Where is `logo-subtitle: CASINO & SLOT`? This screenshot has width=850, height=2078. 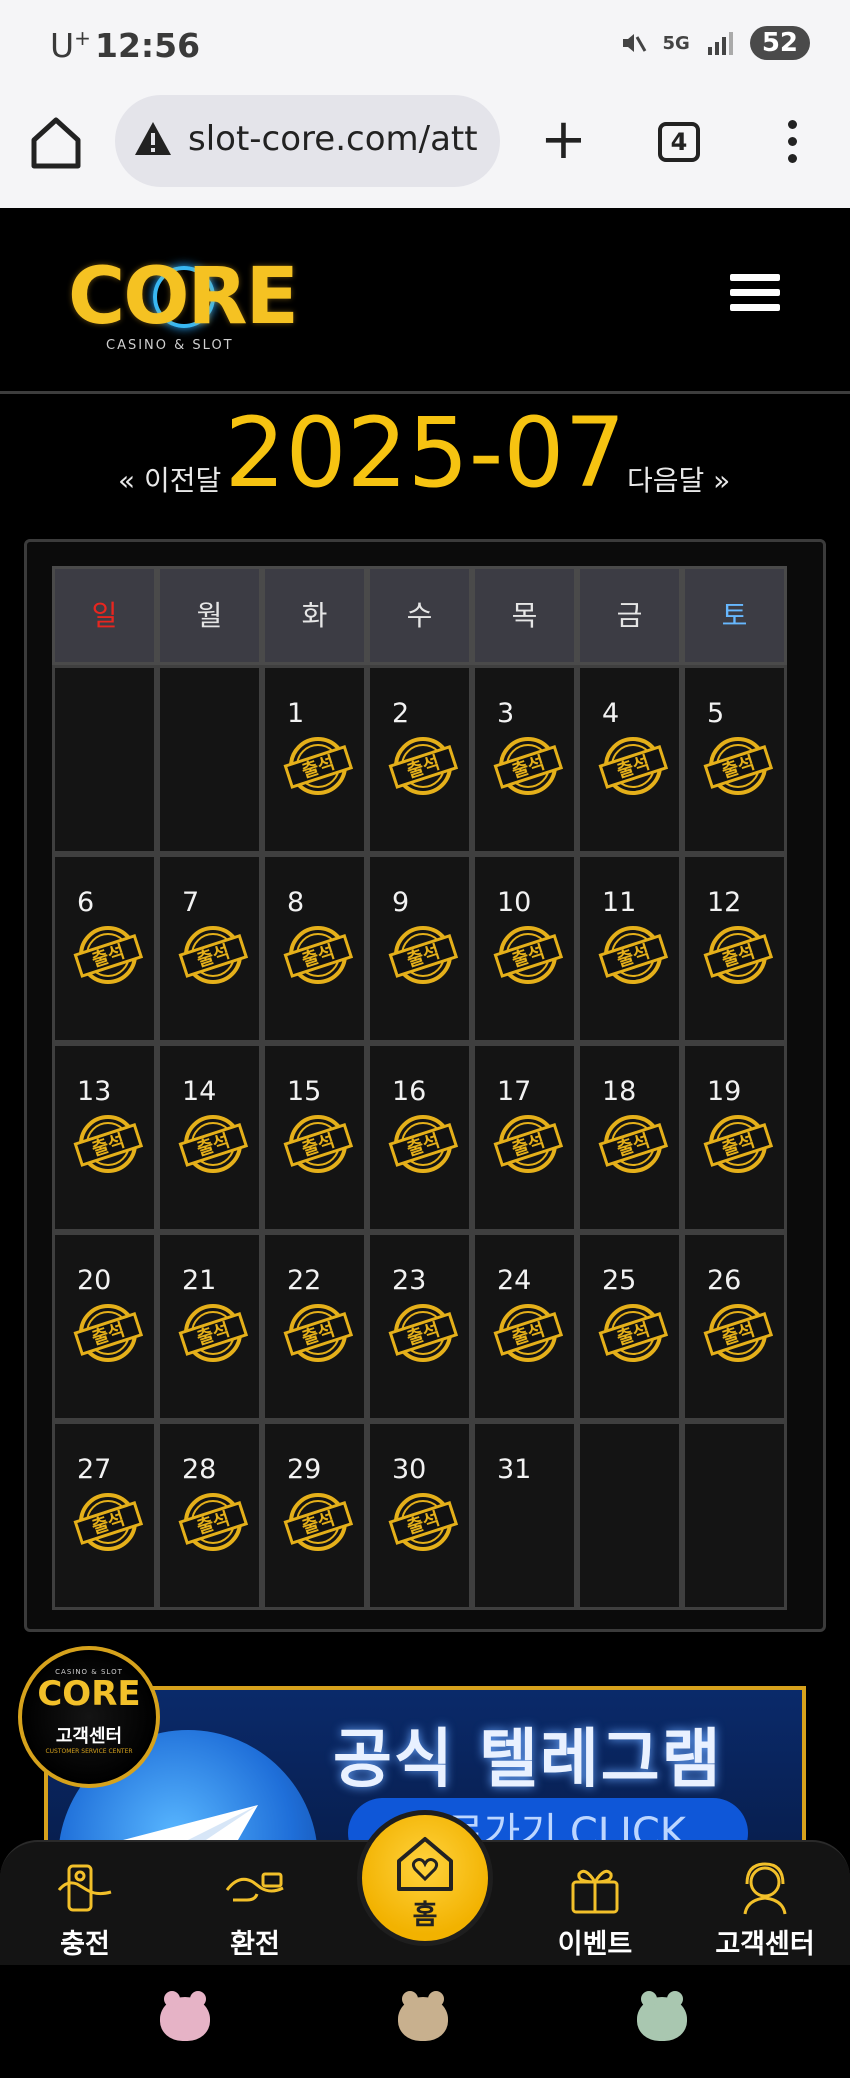
logo-subtitle: CASINO & SLOT is located at coordinates (170, 345).